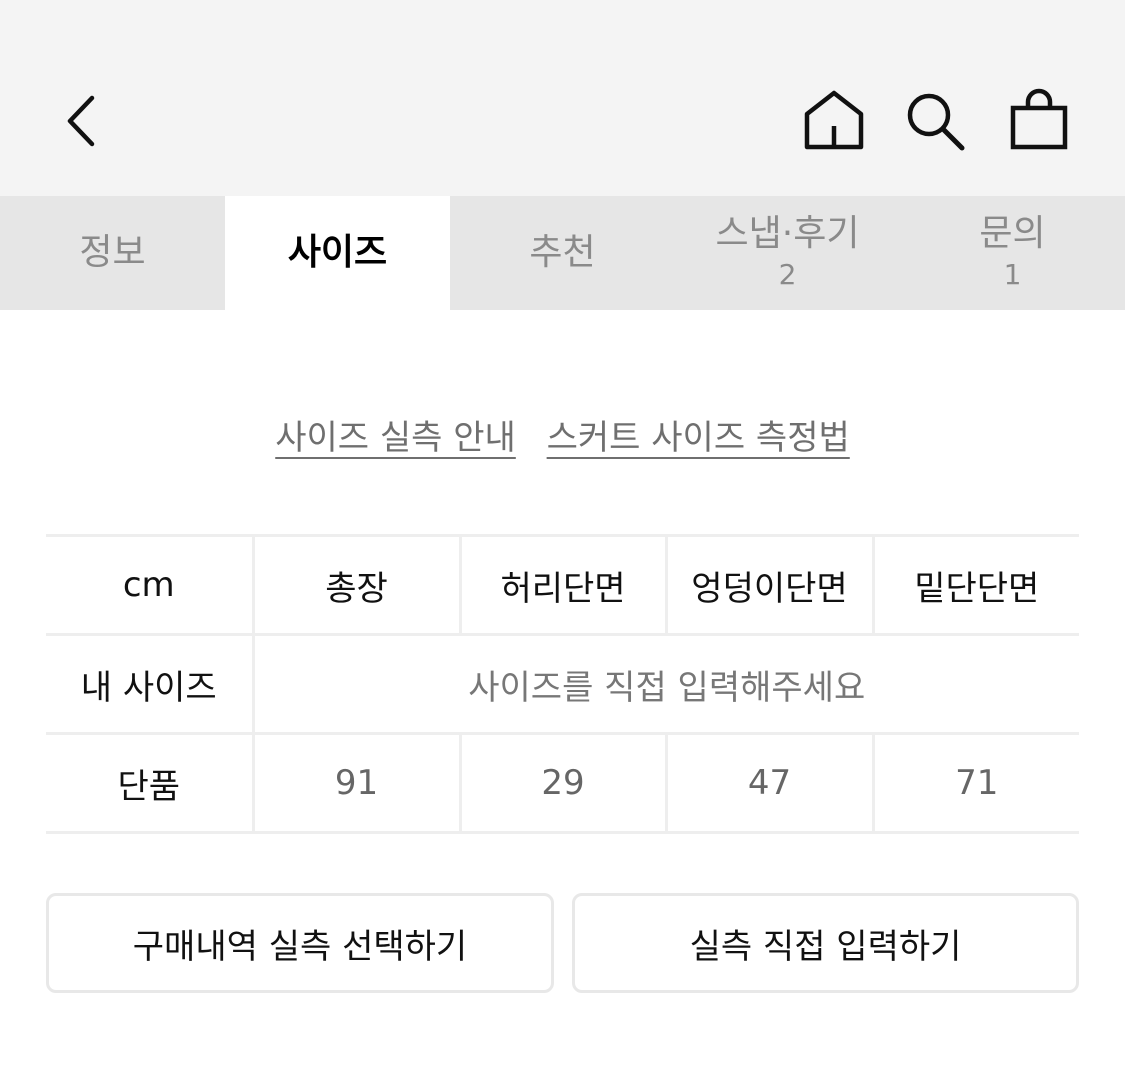  Describe the element at coordinates (768, 783) in the screenshot. I see `table-cell: 47` at that location.